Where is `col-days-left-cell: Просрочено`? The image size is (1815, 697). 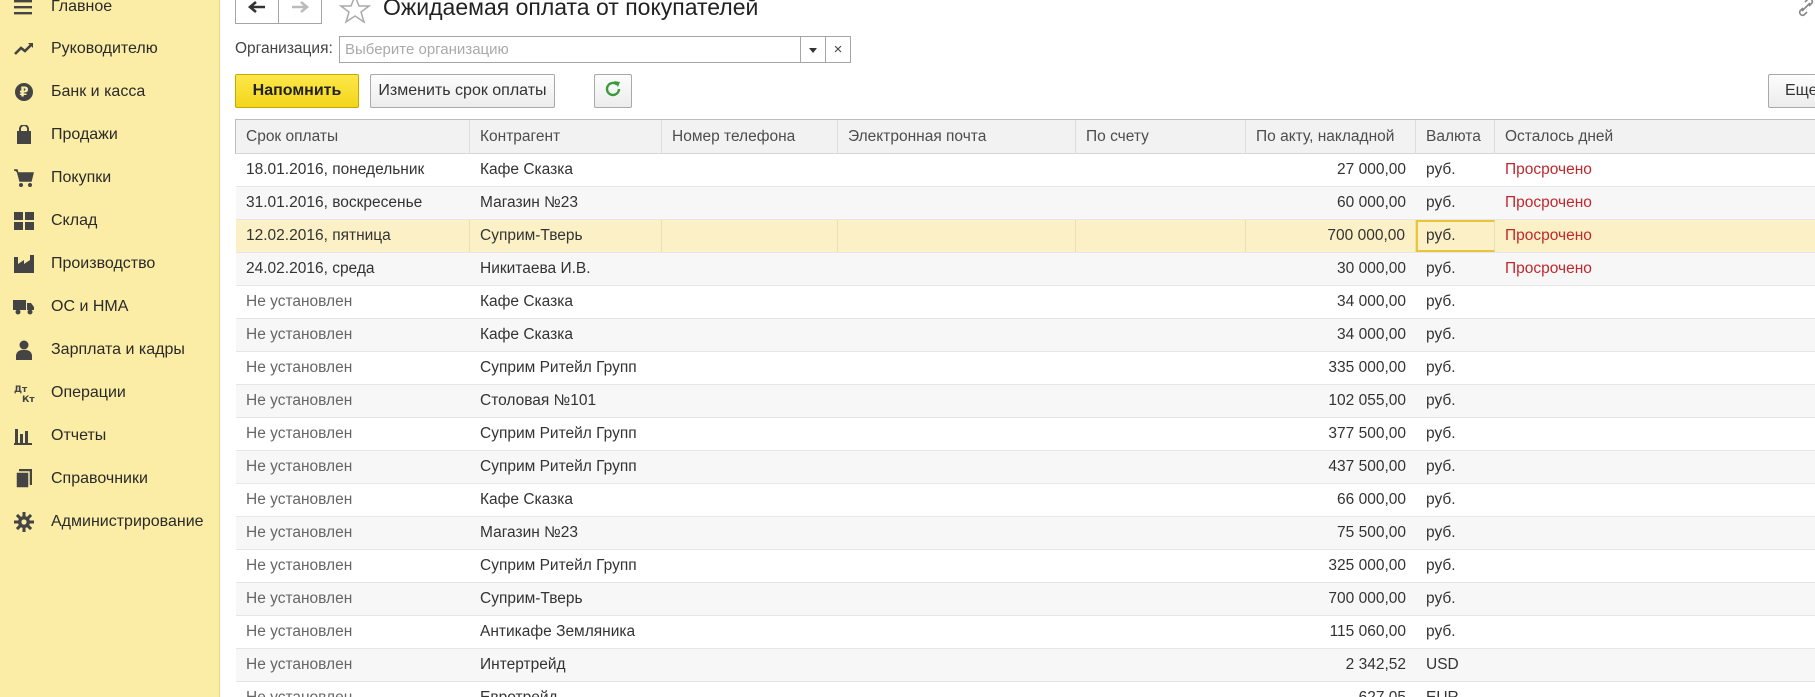 col-days-left-cell: Просрочено is located at coordinates (1655, 203).